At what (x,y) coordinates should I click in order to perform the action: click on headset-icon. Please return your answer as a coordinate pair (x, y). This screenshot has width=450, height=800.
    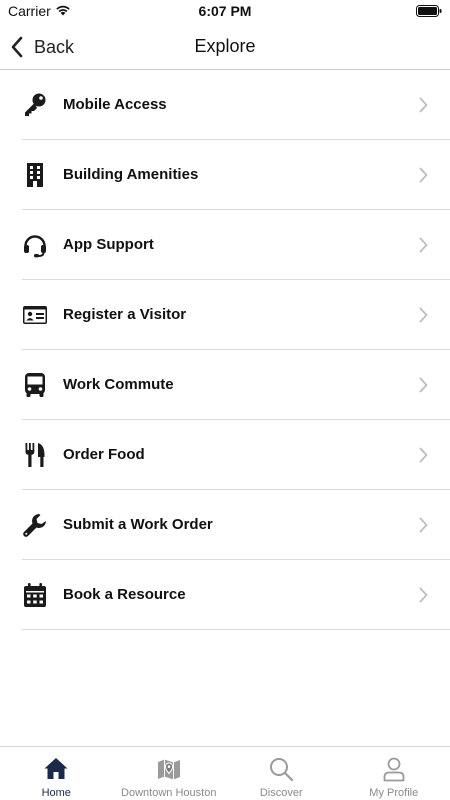
    Looking at the image, I should click on (35, 245).